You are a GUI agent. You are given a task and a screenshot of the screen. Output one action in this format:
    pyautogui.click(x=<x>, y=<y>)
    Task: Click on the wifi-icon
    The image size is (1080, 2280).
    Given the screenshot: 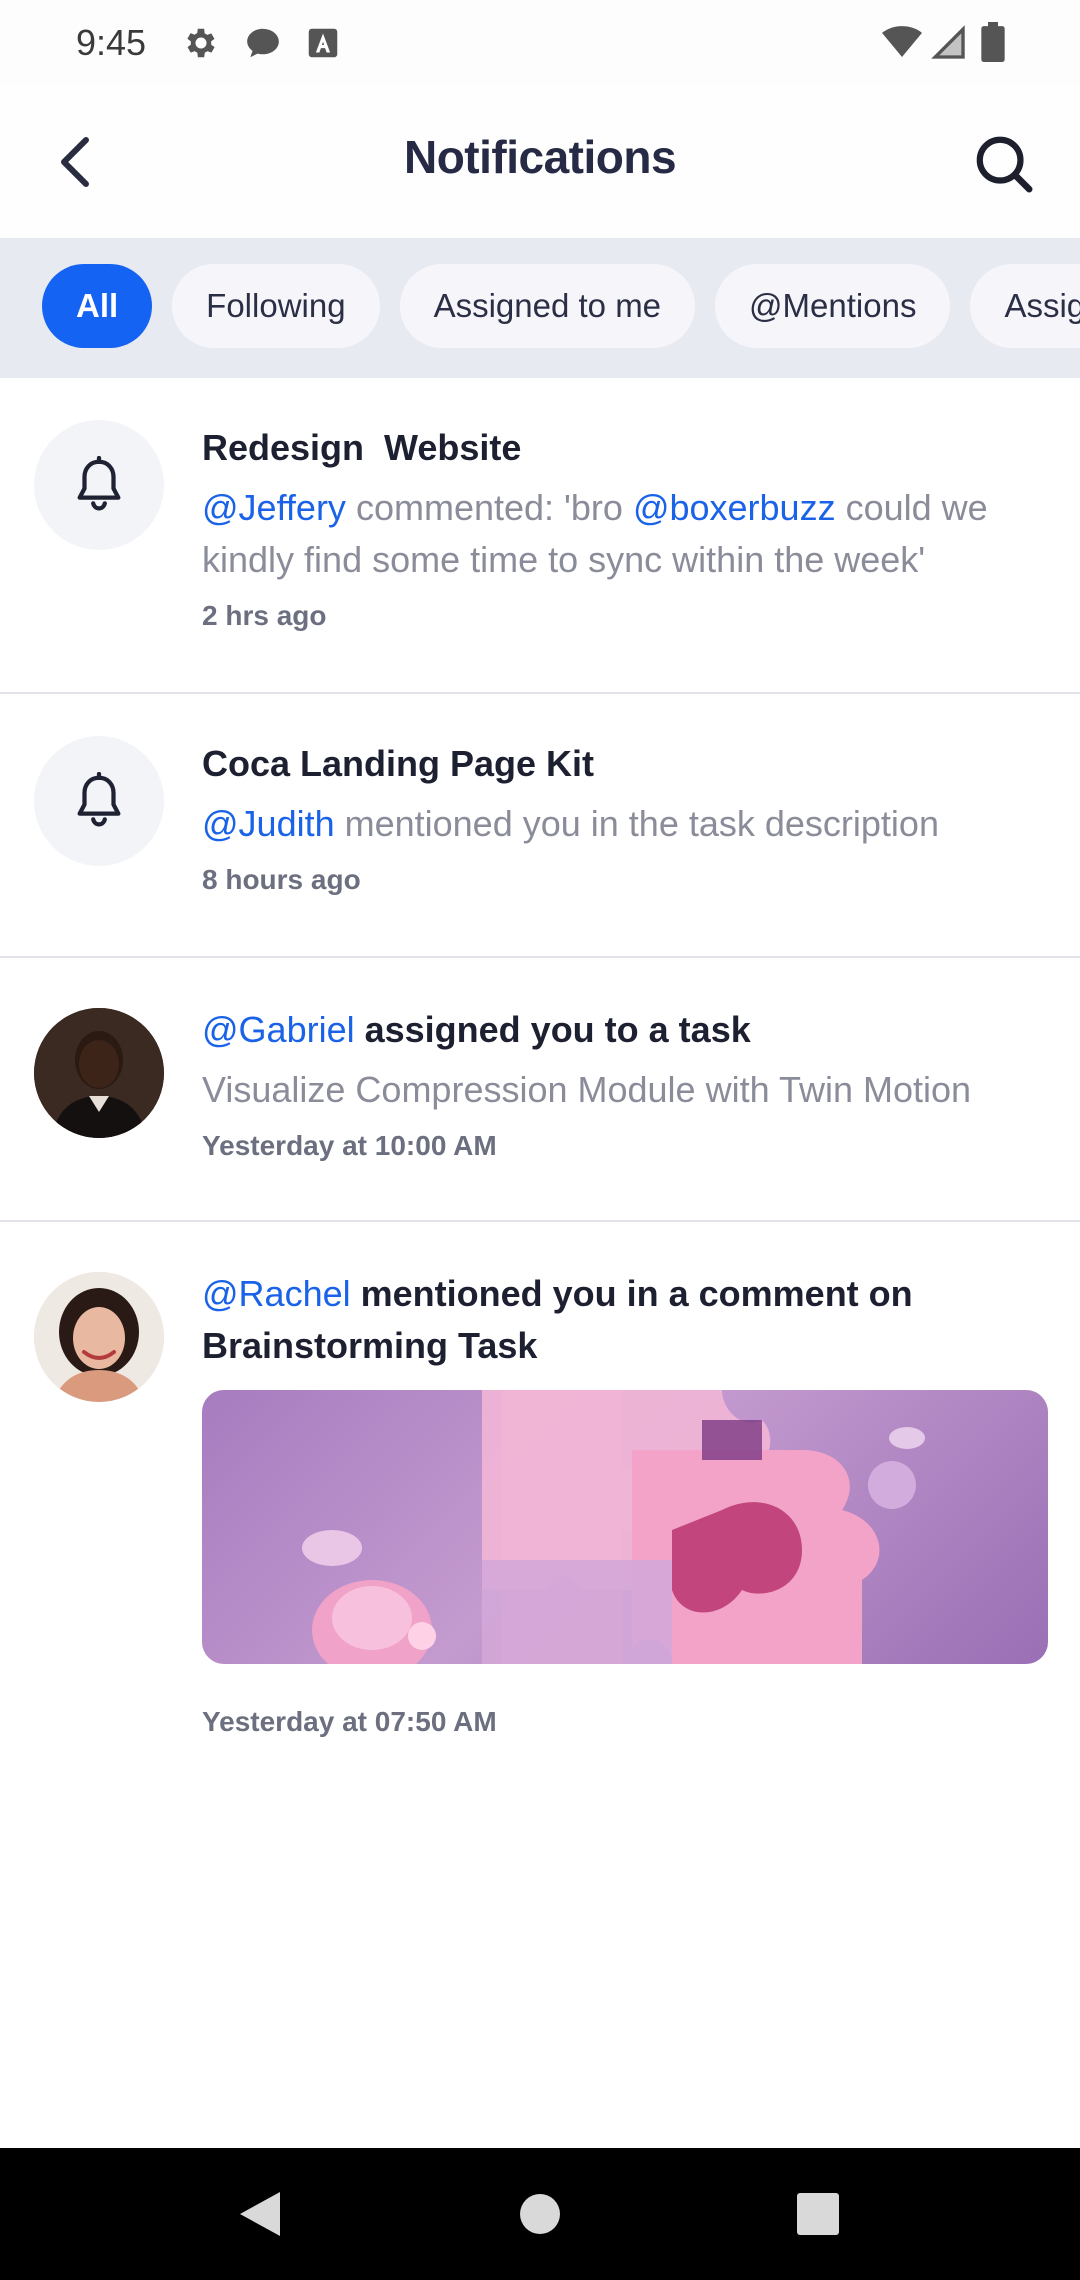 What is the action you would take?
    pyautogui.click(x=902, y=41)
    